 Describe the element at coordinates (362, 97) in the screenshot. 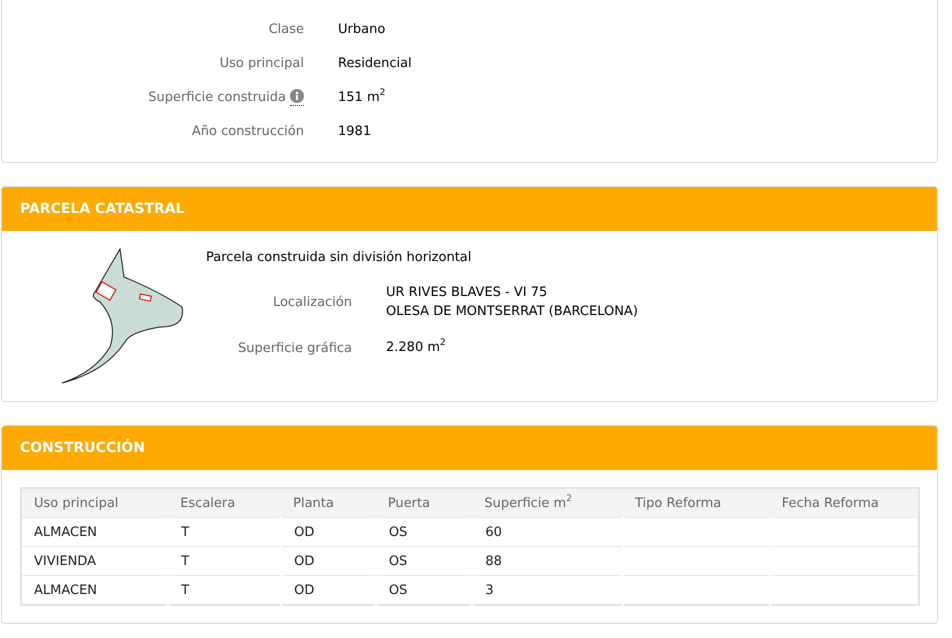

I see `field-value: 151 m$^{2}$` at that location.